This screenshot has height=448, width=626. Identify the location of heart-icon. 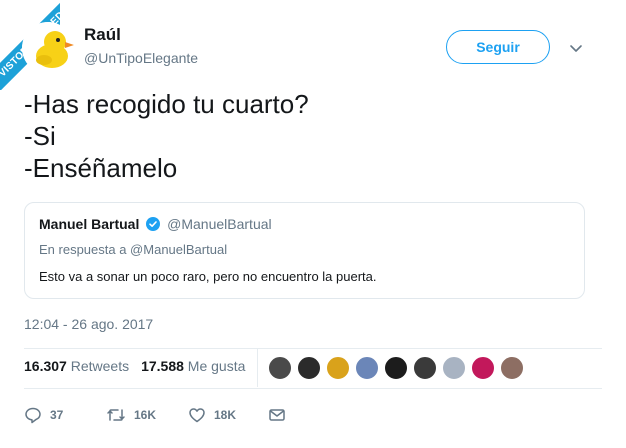
(197, 415).